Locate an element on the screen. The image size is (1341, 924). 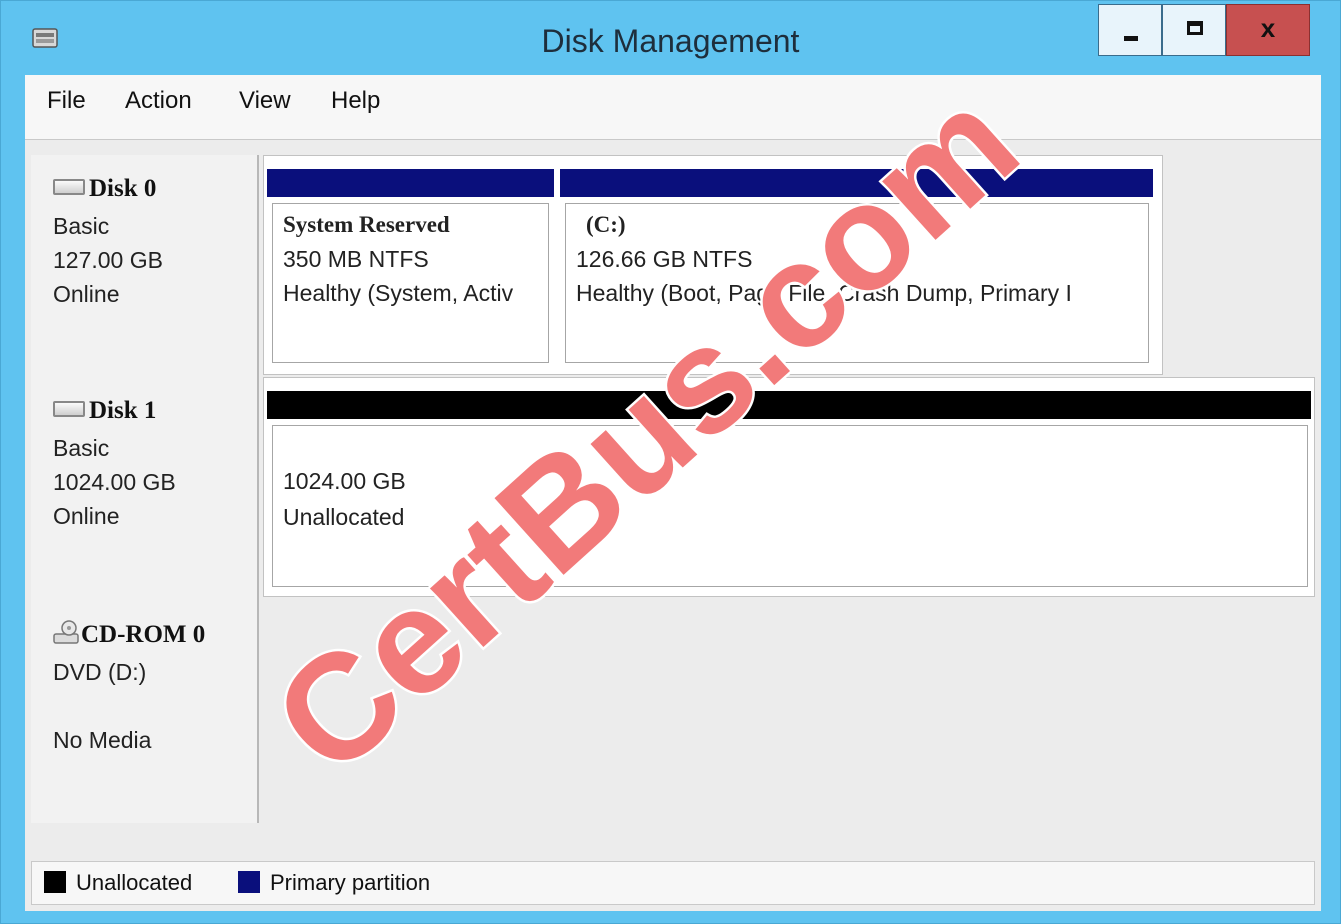
unallocated-bar is located at coordinates (789, 405).